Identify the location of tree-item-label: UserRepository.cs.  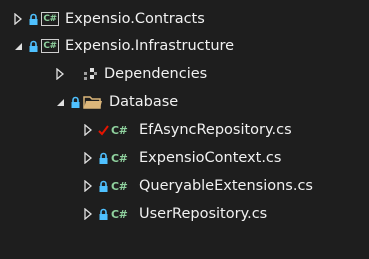
(203, 214).